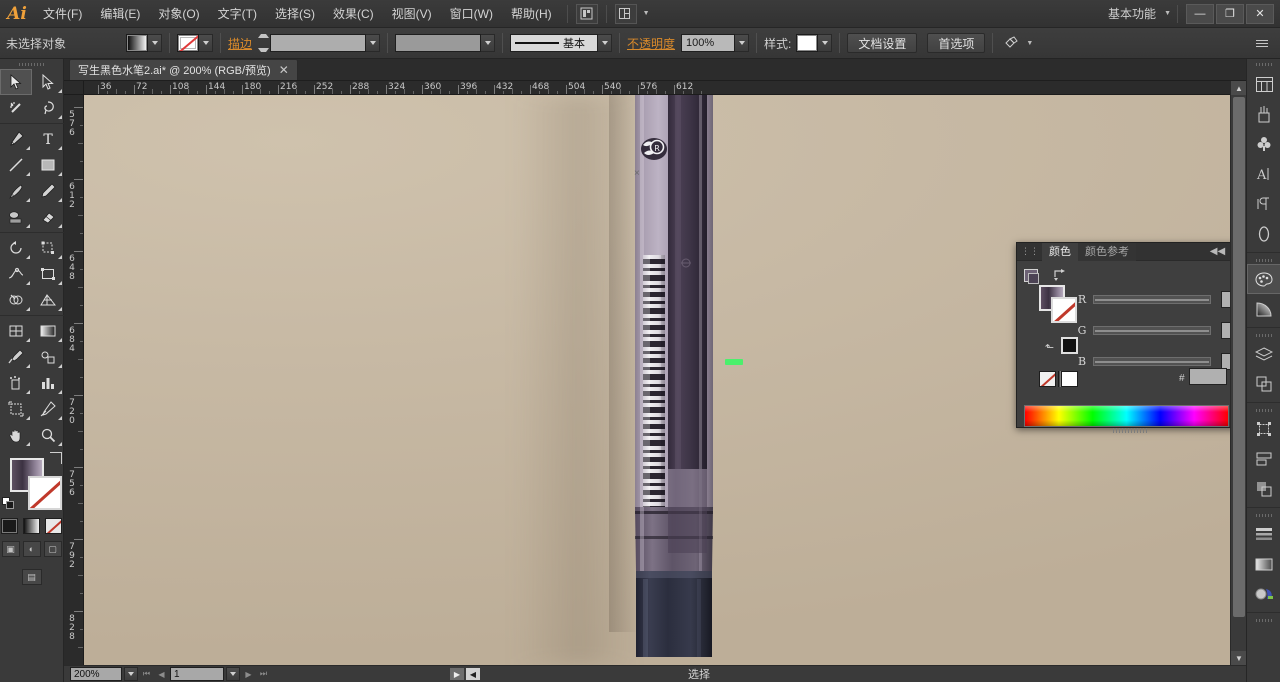 The image size is (1280, 682). I want to click on panel-fill-stroke-control, so click(1058, 304).